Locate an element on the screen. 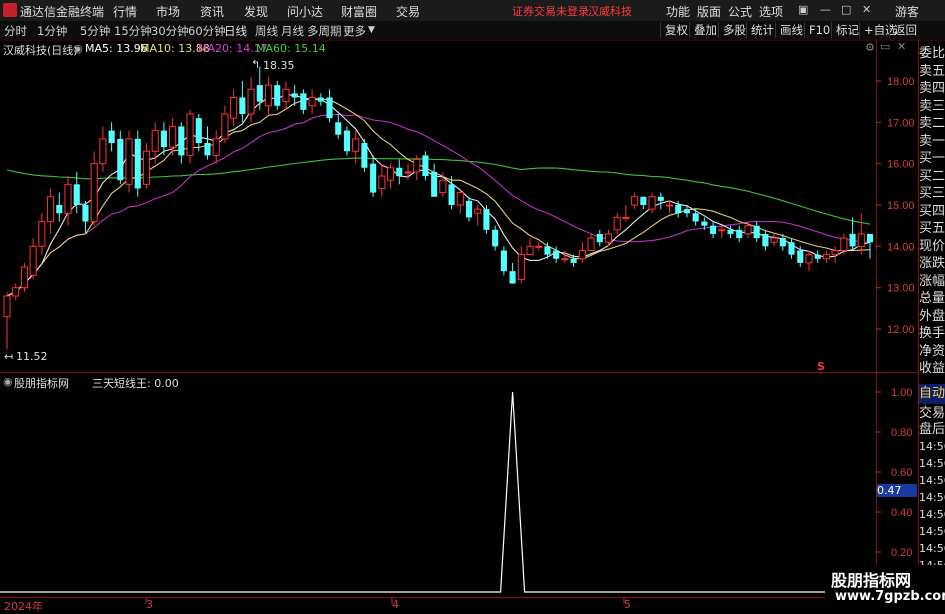  x-label-year: 2024年 is located at coordinates (23, 606).